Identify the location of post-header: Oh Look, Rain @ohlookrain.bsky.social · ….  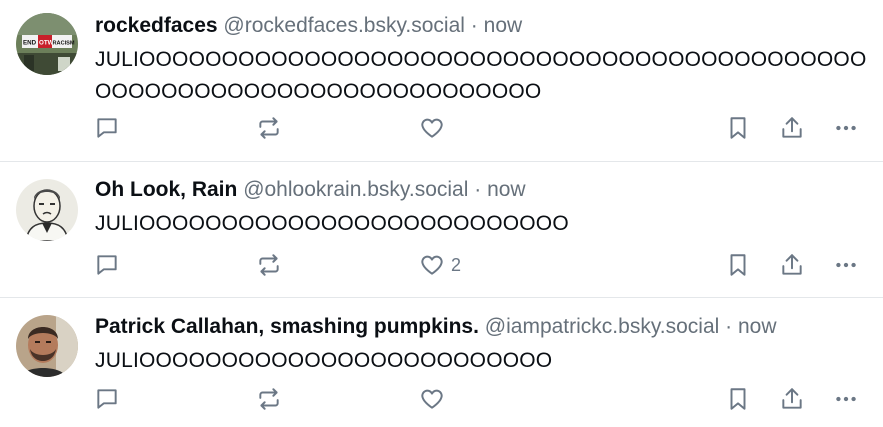
(482, 190).